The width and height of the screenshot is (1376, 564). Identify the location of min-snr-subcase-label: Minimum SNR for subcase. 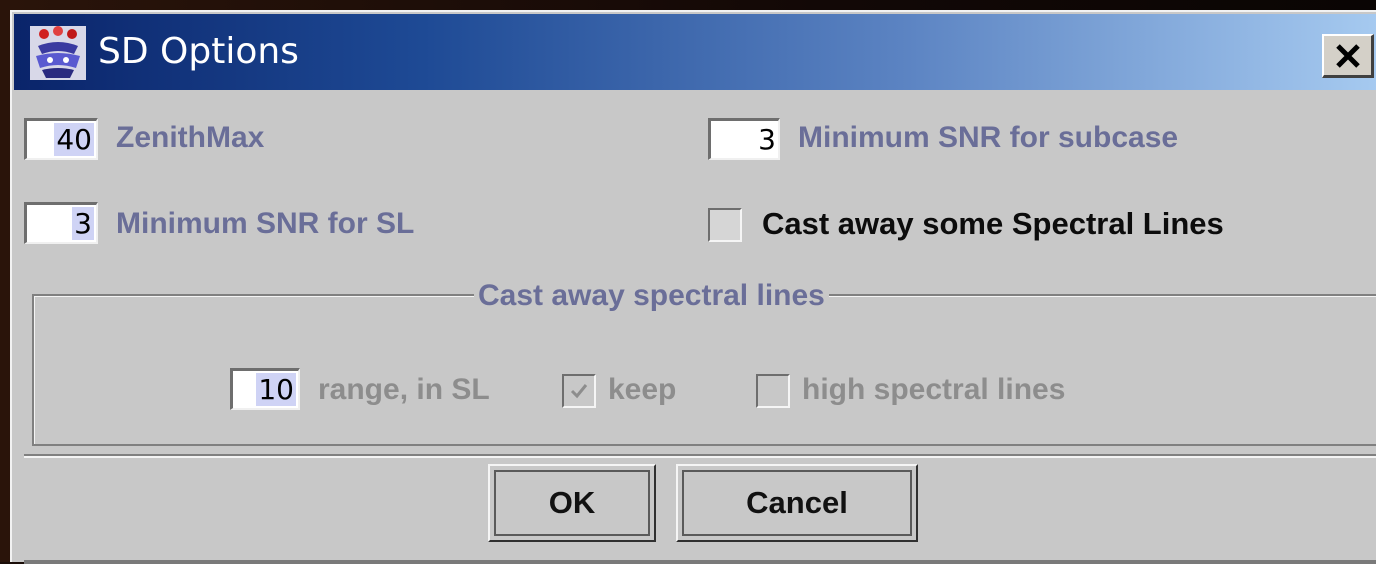
(988, 137).